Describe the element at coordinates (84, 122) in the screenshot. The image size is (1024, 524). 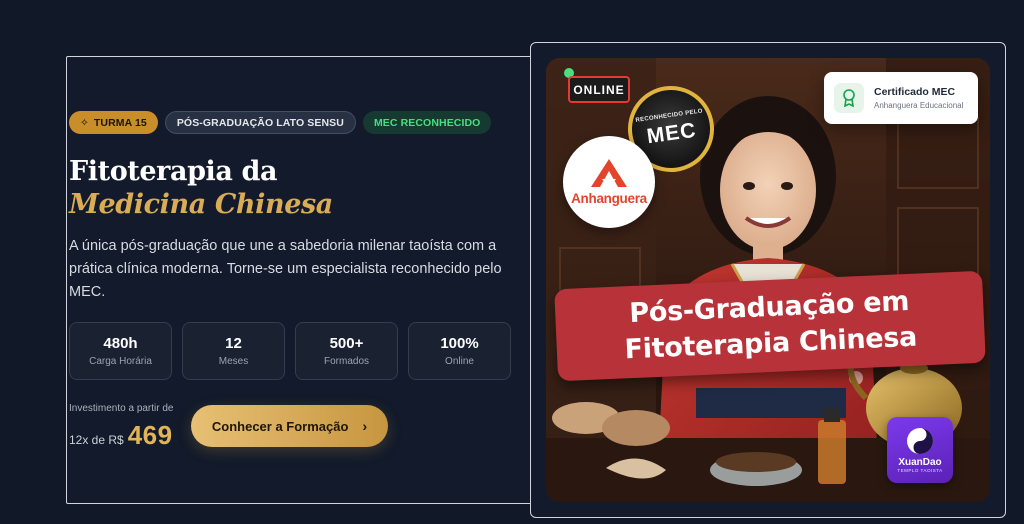
I see `sparkle-icon: ✧` at that location.